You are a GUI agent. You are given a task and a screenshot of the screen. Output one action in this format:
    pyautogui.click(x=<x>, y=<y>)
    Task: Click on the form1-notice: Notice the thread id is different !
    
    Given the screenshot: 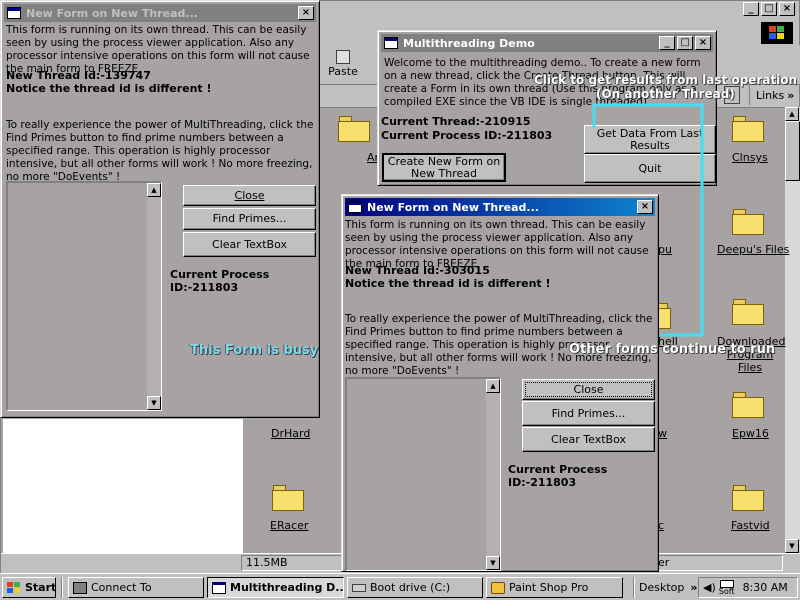 What is the action you would take?
    pyautogui.click(x=109, y=88)
    